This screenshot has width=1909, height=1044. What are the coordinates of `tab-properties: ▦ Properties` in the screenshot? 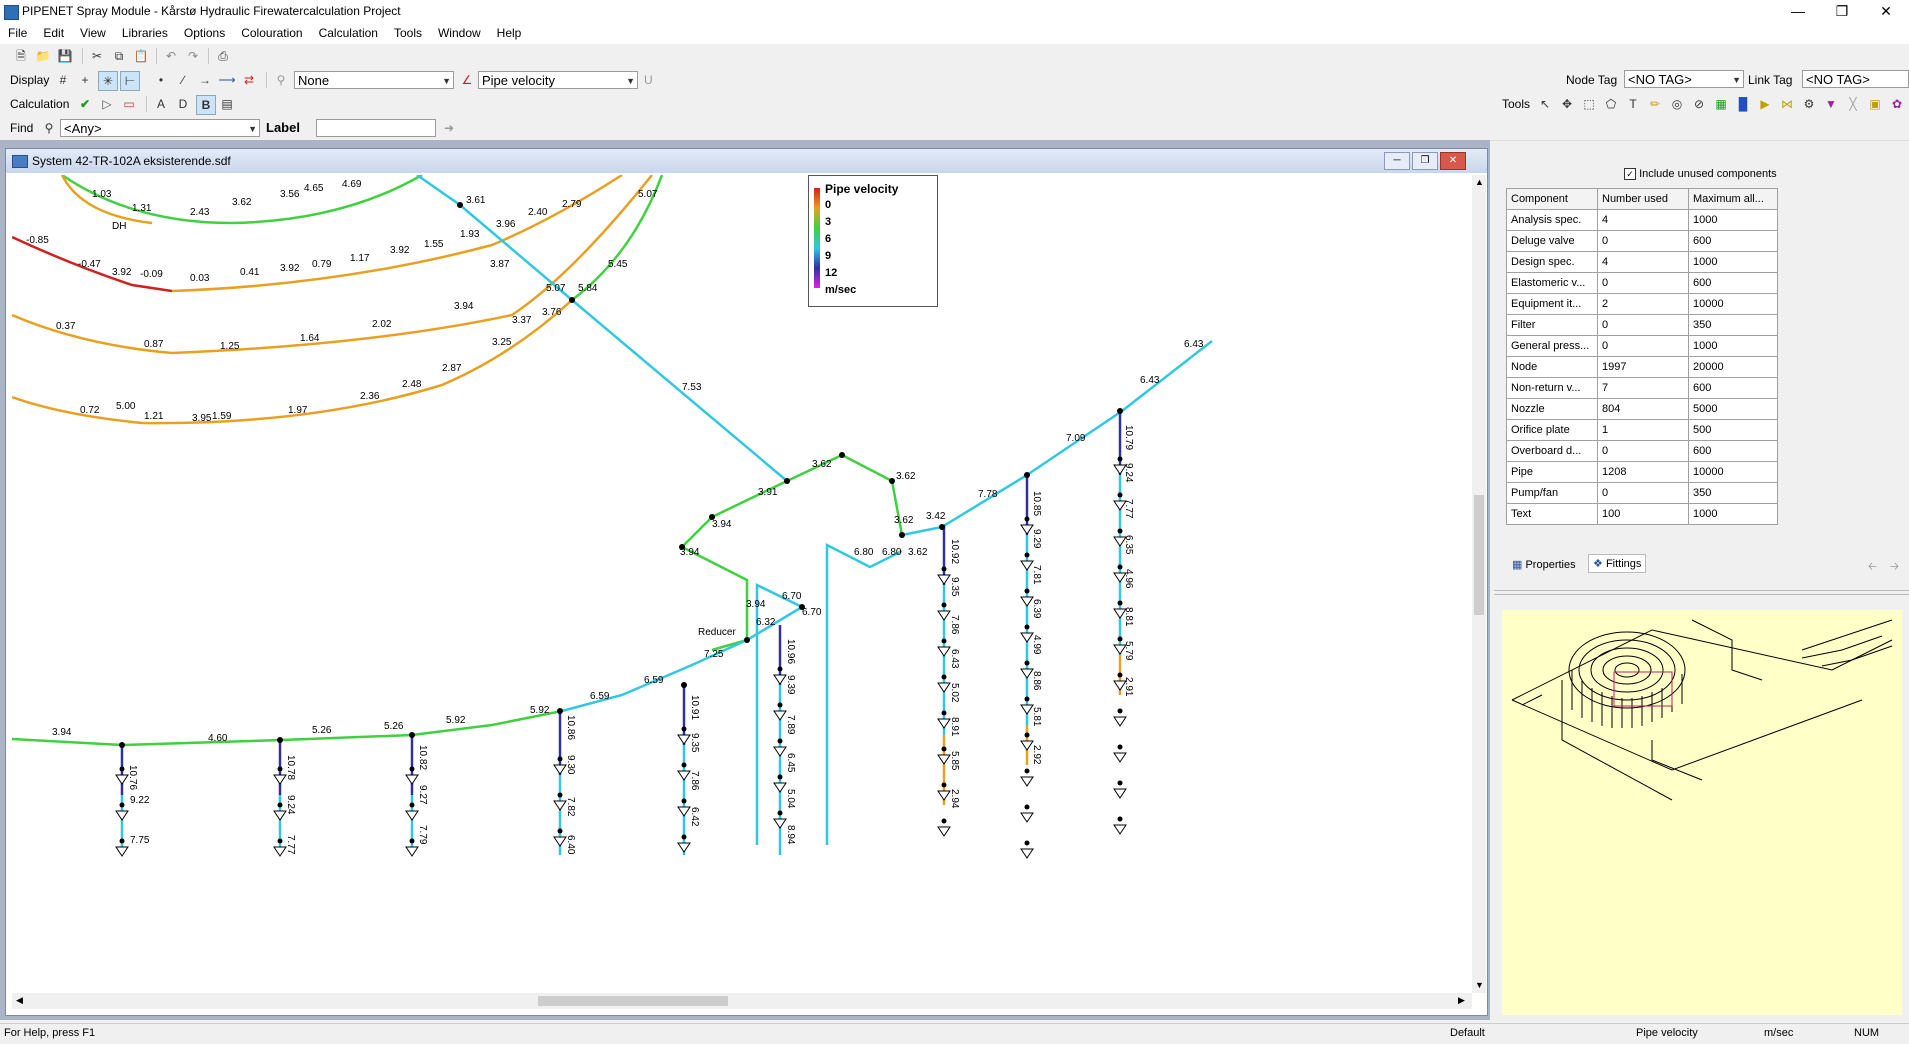 It's located at (1544, 564).